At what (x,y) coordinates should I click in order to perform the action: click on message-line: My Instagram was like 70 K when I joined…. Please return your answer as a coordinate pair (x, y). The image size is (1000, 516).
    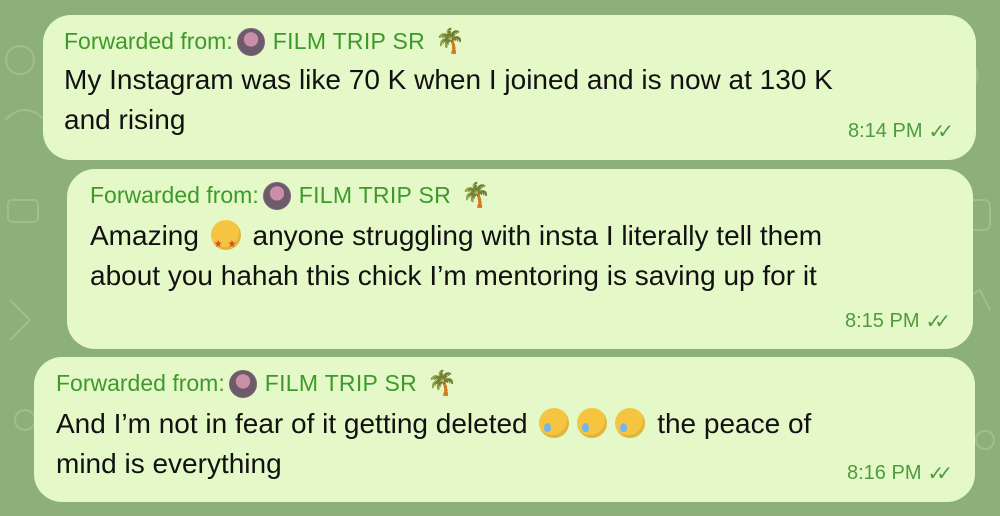
    Looking at the image, I should click on (448, 79).